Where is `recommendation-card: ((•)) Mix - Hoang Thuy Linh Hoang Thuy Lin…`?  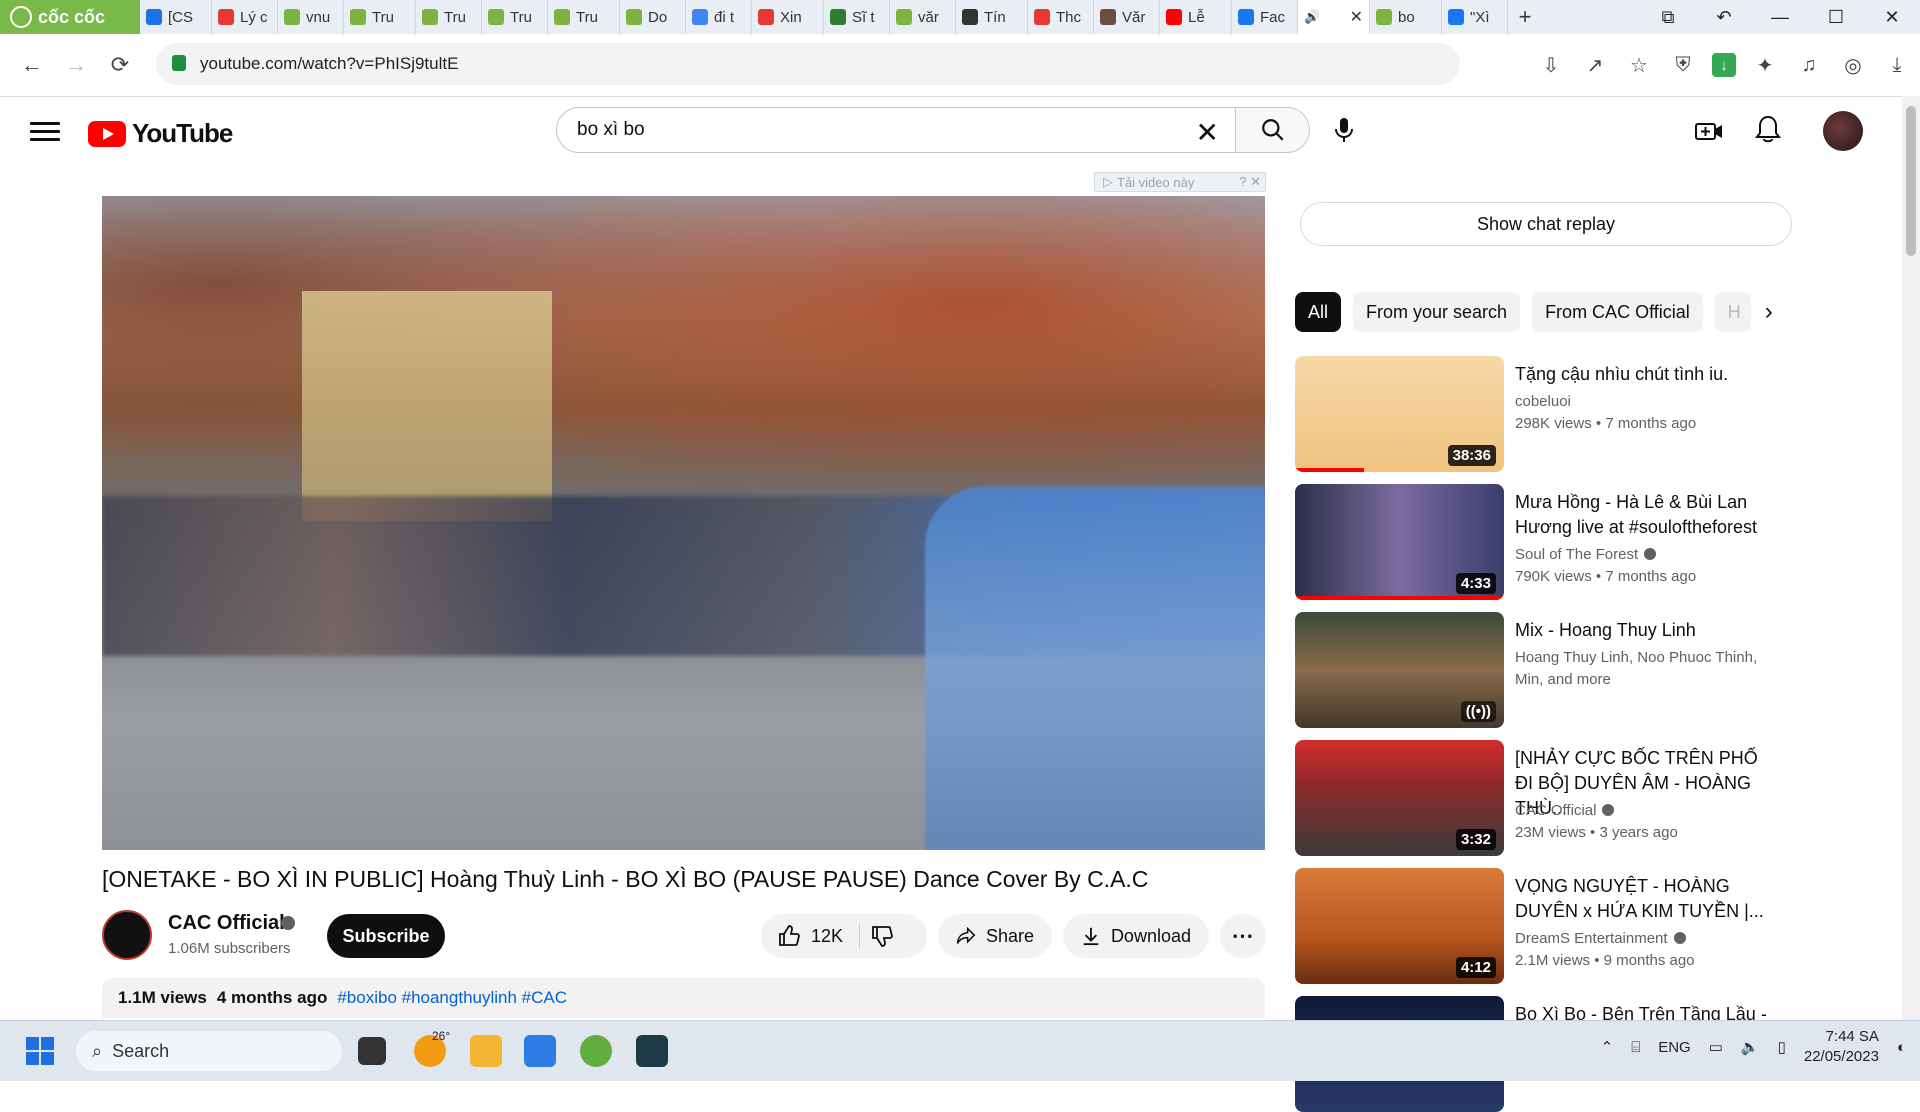 recommendation-card: ((•)) Mix - Hoang Thuy Linh Hoang Thuy Lin… is located at coordinates (1545, 670).